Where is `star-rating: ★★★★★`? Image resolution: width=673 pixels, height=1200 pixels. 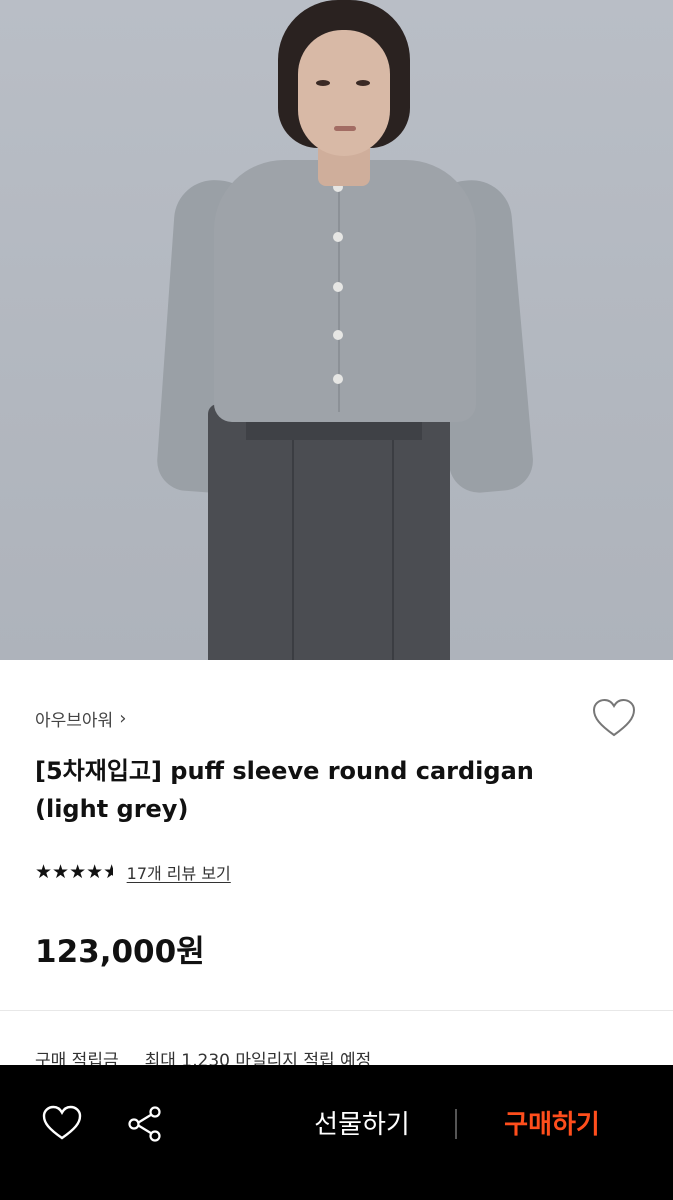
star-rating: ★★★★★ is located at coordinates (74, 872).